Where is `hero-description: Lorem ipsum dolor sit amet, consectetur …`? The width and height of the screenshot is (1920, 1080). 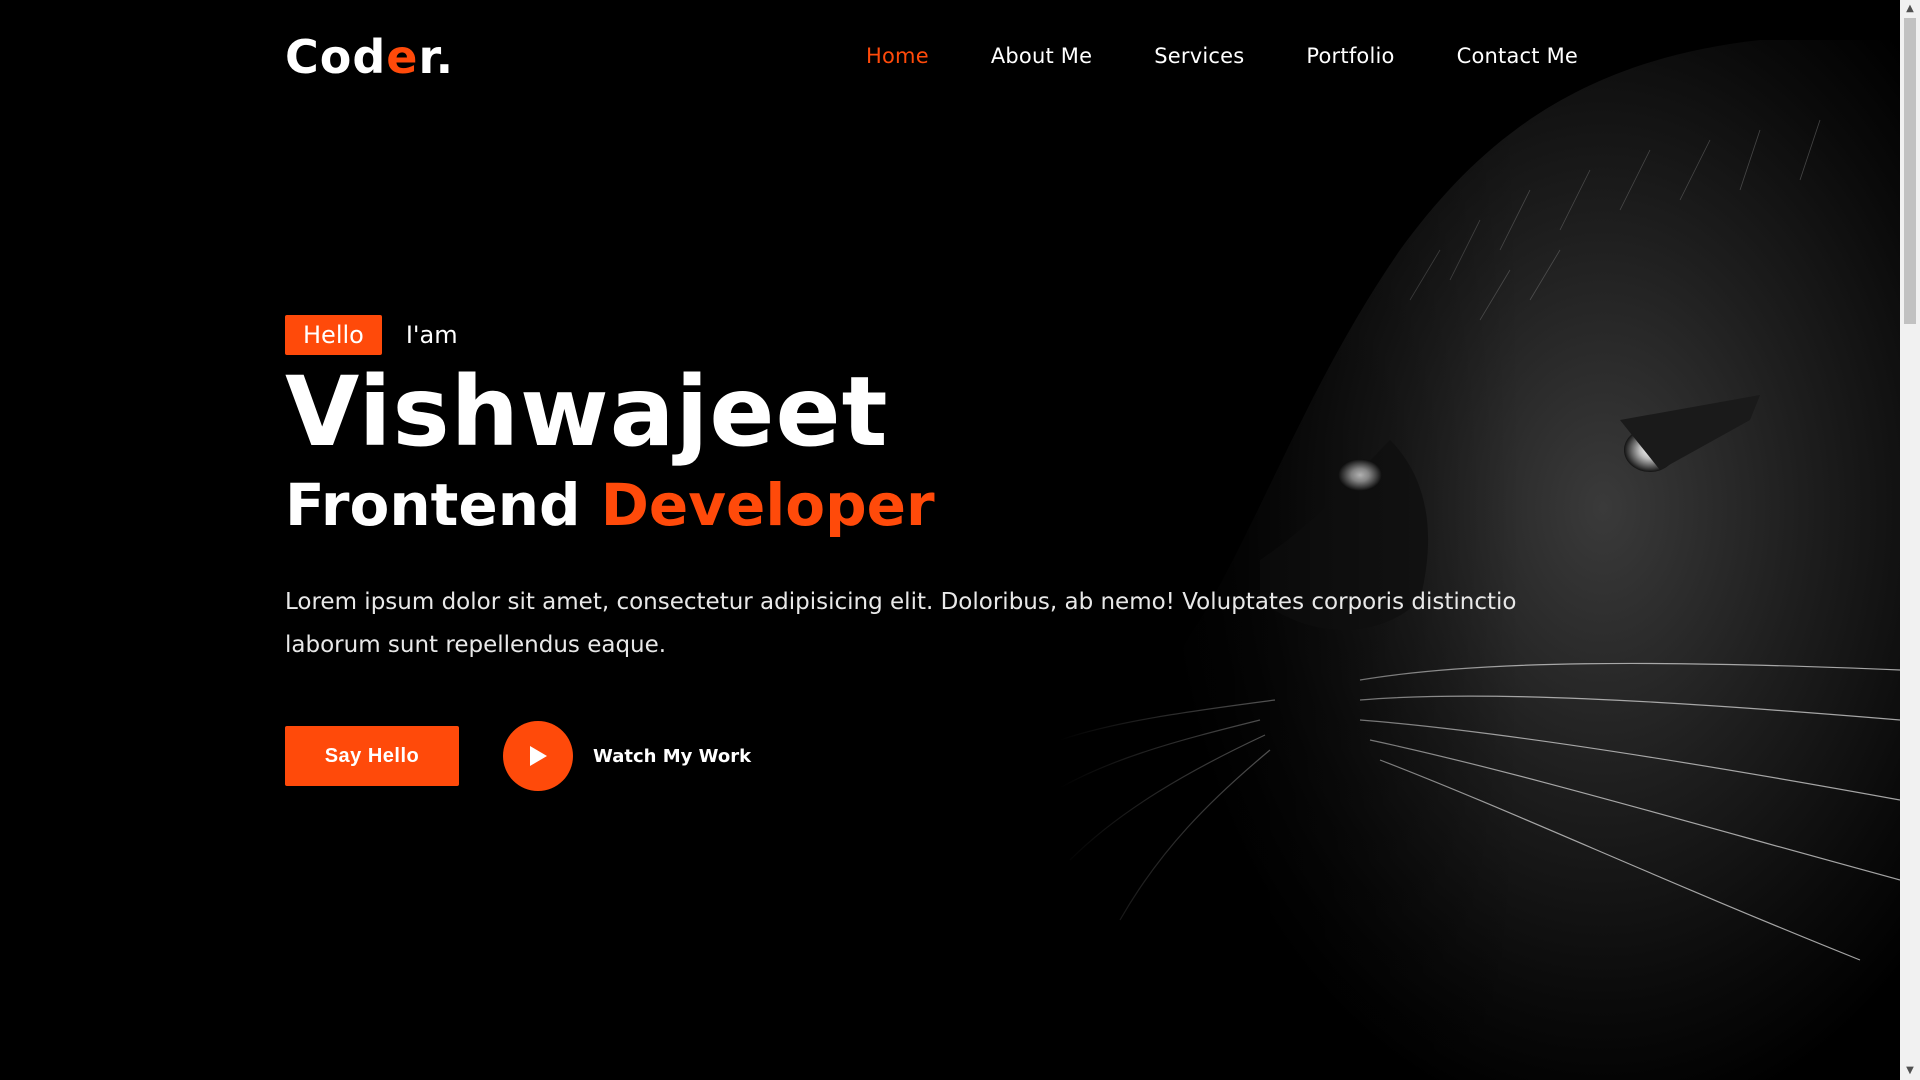 hero-description: Lorem ipsum dolor sit amet, consectetur … is located at coordinates (901, 623).